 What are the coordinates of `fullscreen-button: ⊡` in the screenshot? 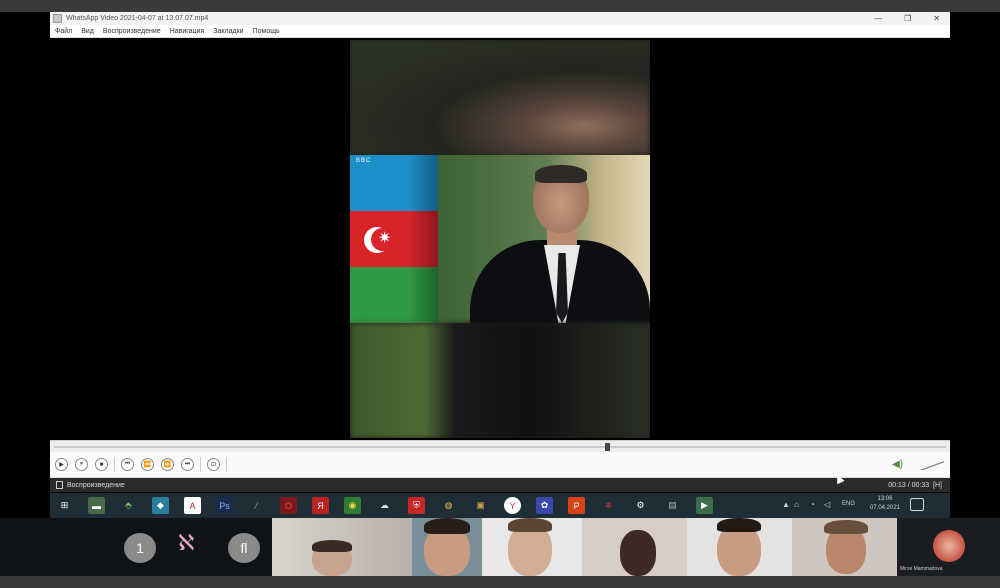 It's located at (213, 464).